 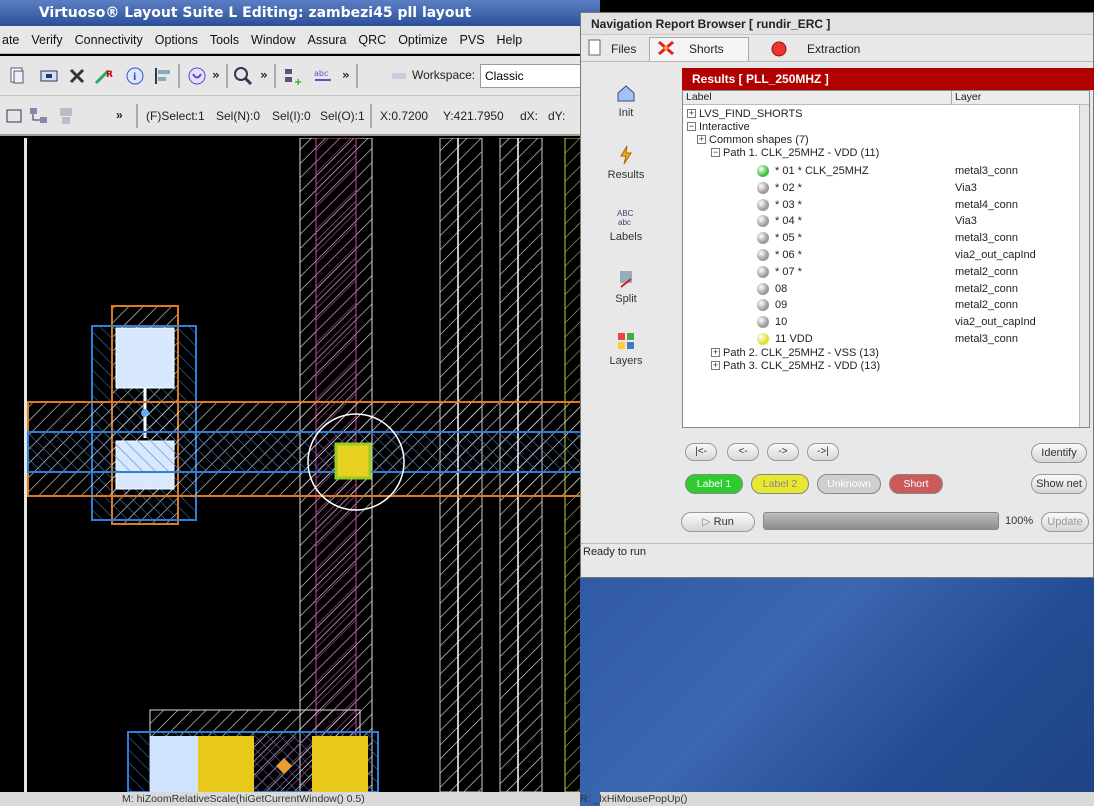 I want to click on sidebar-label-split: Split, so click(x=626, y=299).